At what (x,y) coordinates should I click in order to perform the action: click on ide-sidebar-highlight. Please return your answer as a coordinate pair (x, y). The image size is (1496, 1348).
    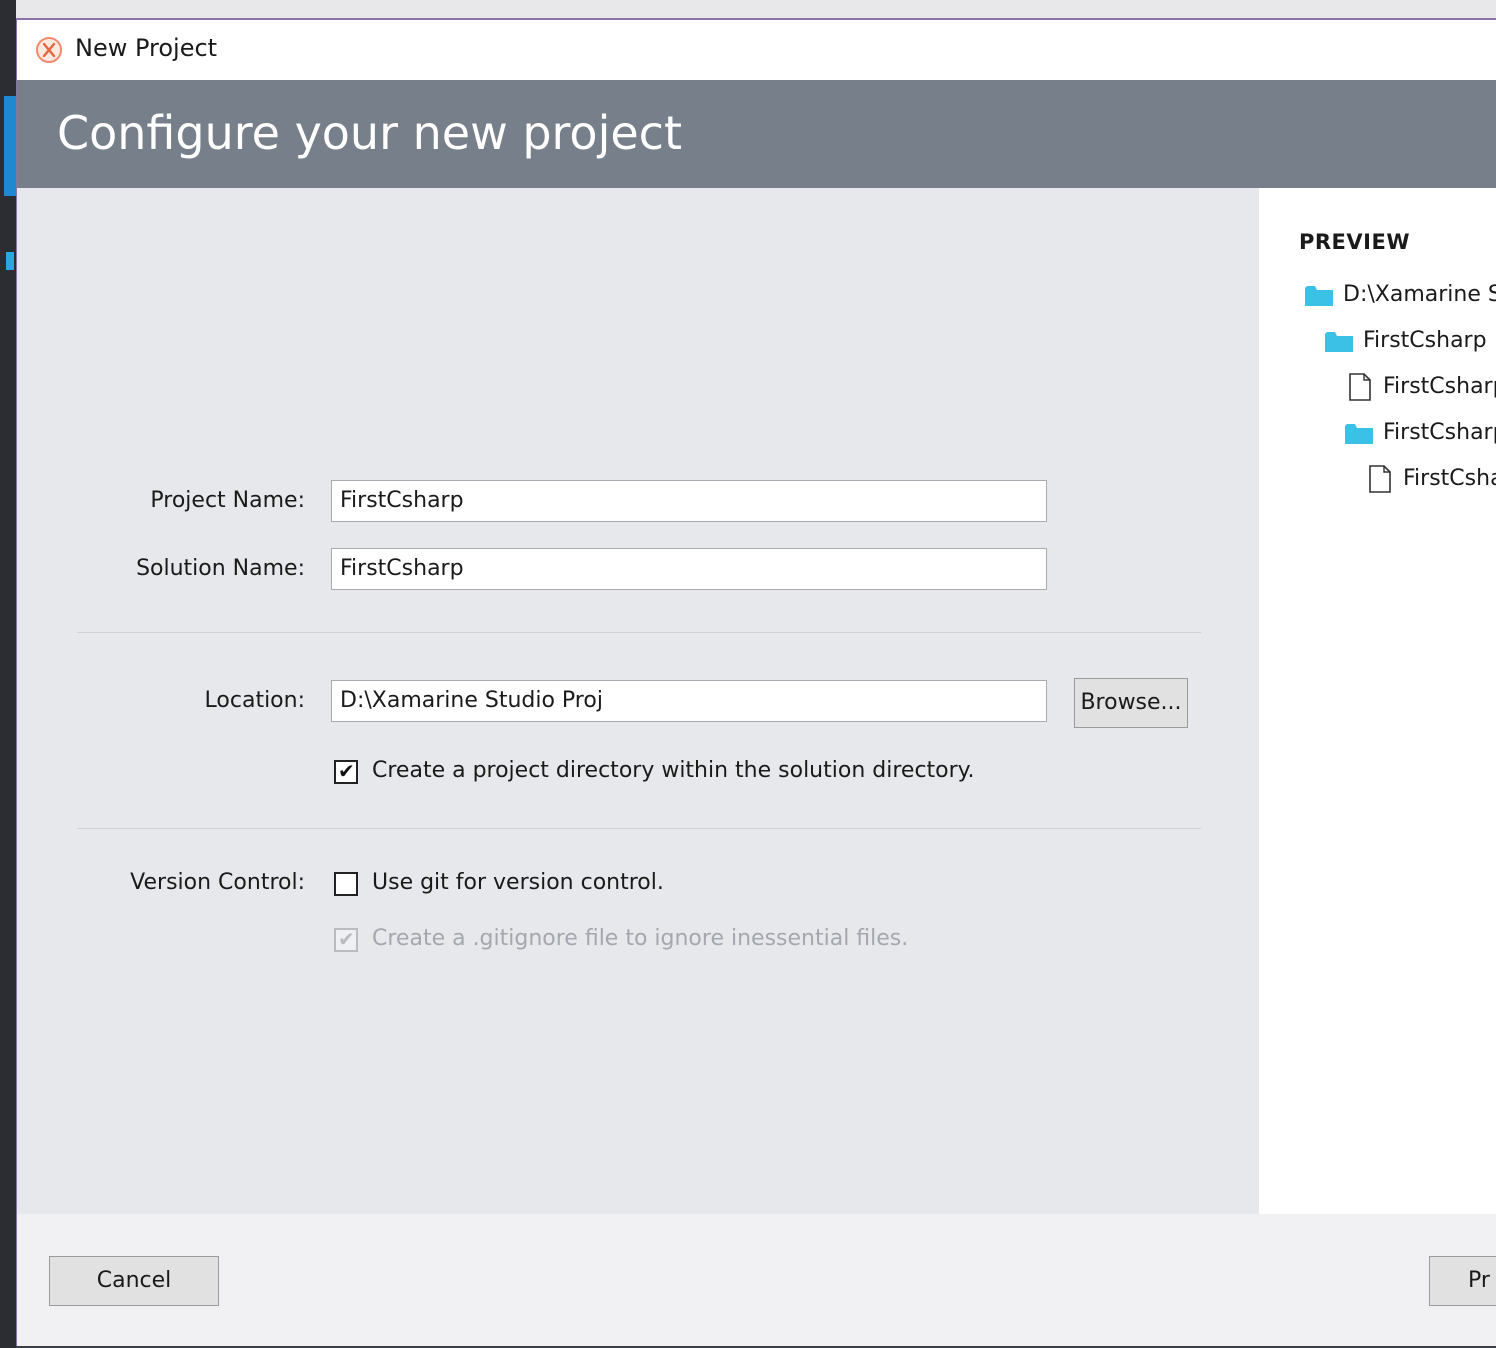
    Looking at the image, I should click on (10, 146).